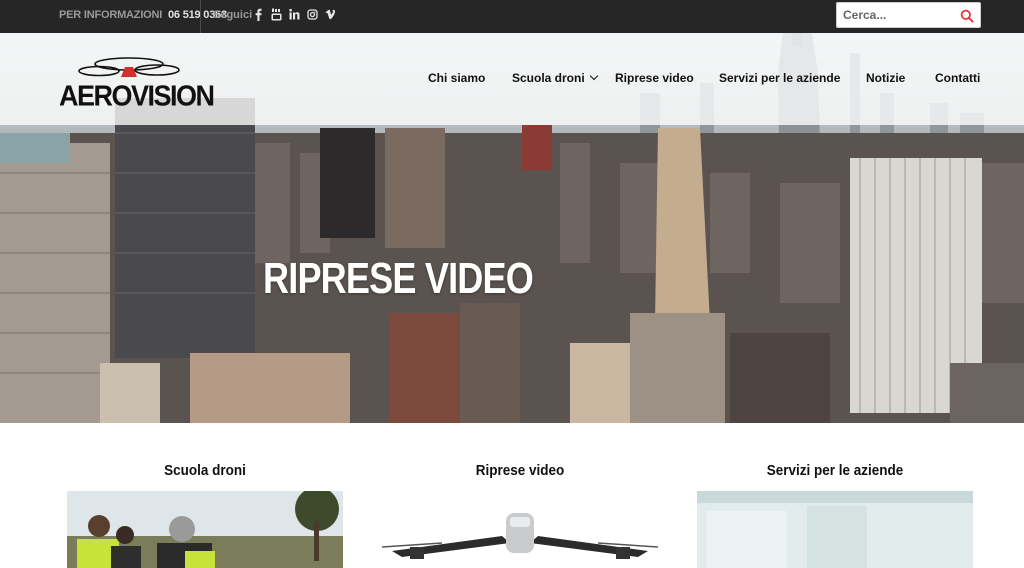  I want to click on page-title: RIPRESE VIDEO, so click(398, 278).